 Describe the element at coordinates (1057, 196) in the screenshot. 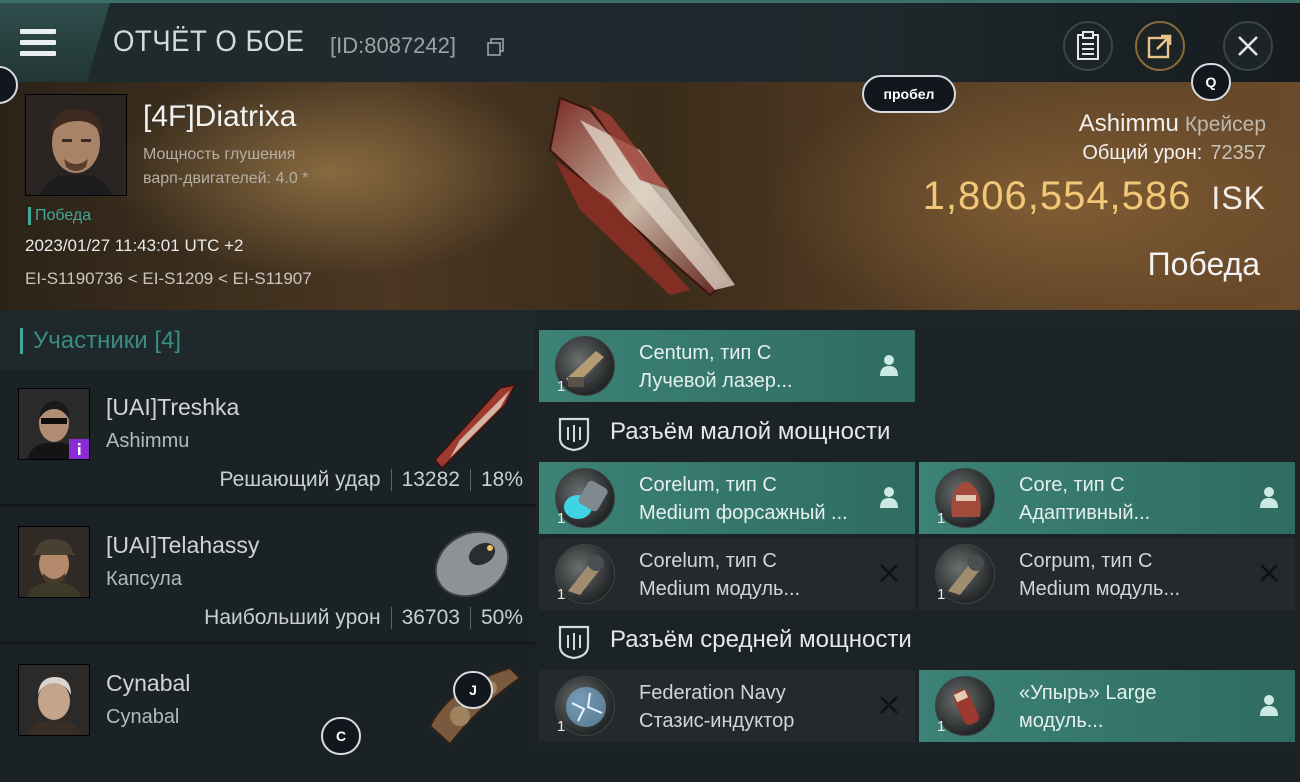

I see `isk-amount: 1,806,554,586` at that location.